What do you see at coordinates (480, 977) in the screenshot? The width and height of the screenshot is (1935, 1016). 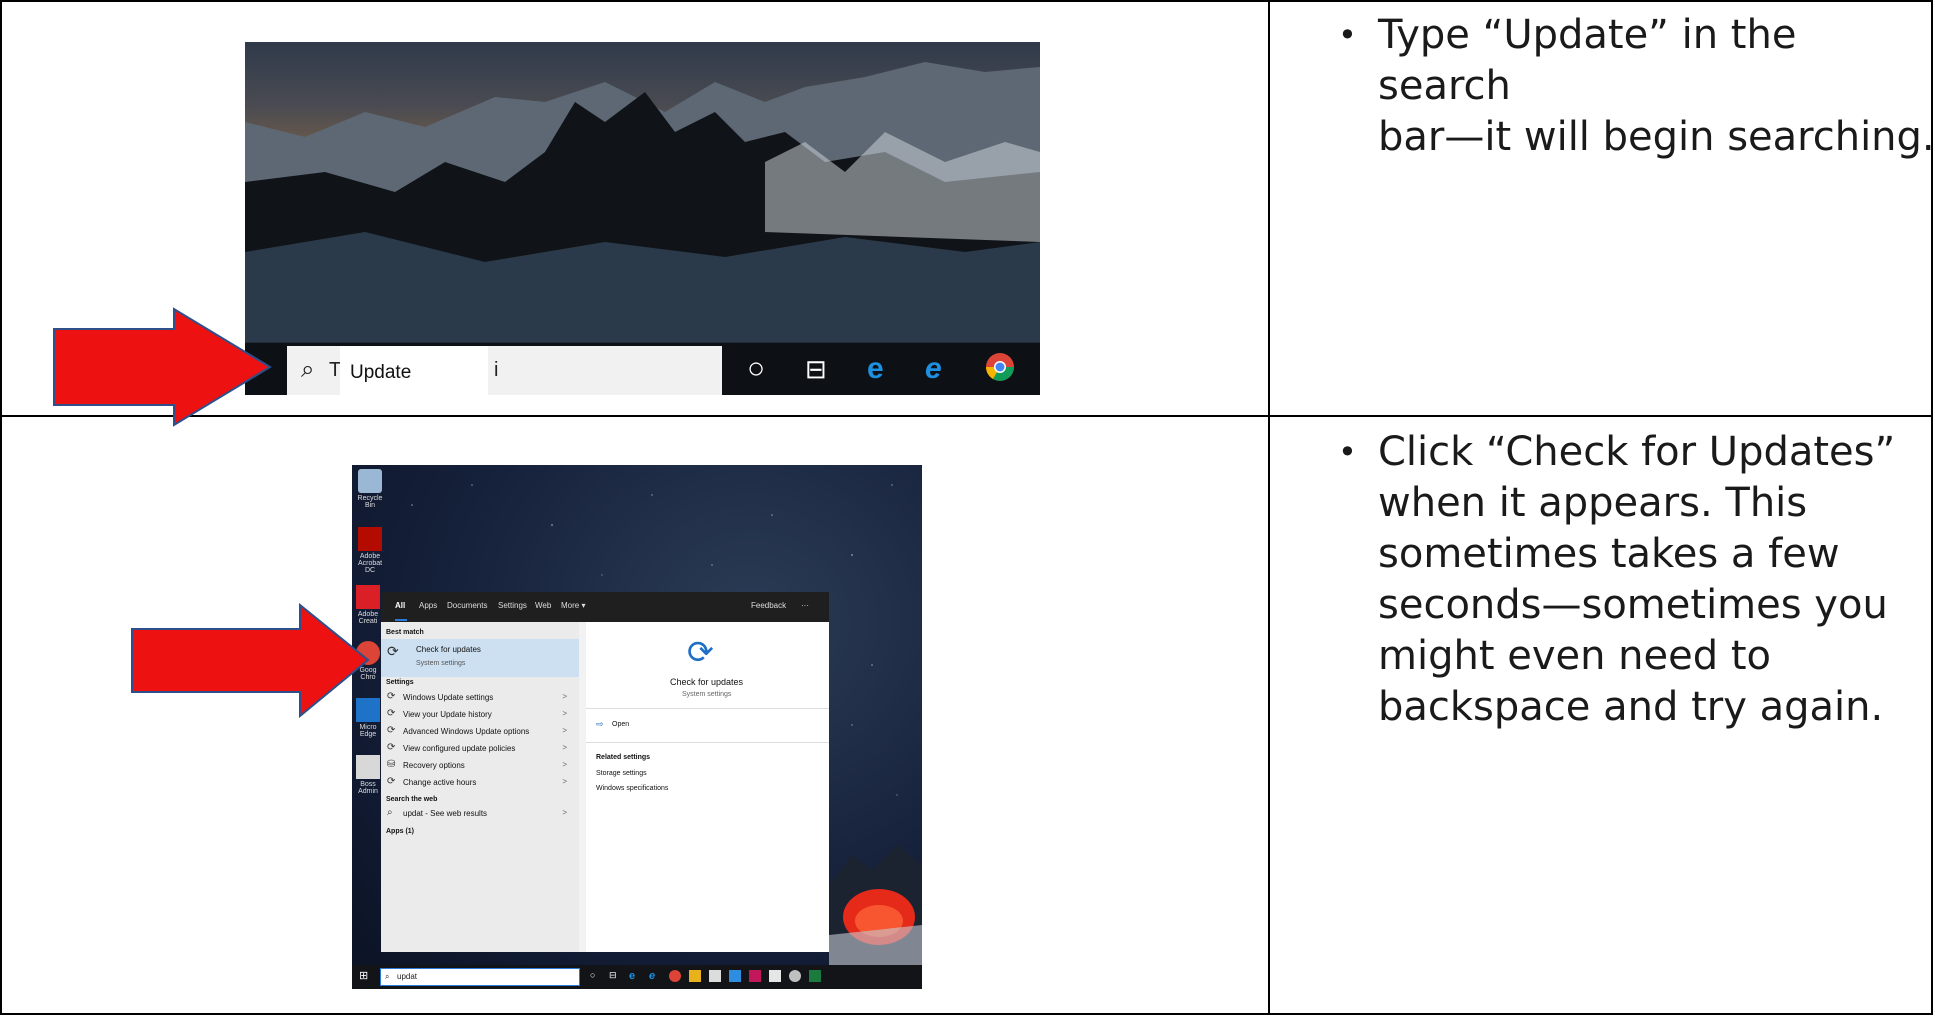 I see `search-box: ⌕ updat` at bounding box center [480, 977].